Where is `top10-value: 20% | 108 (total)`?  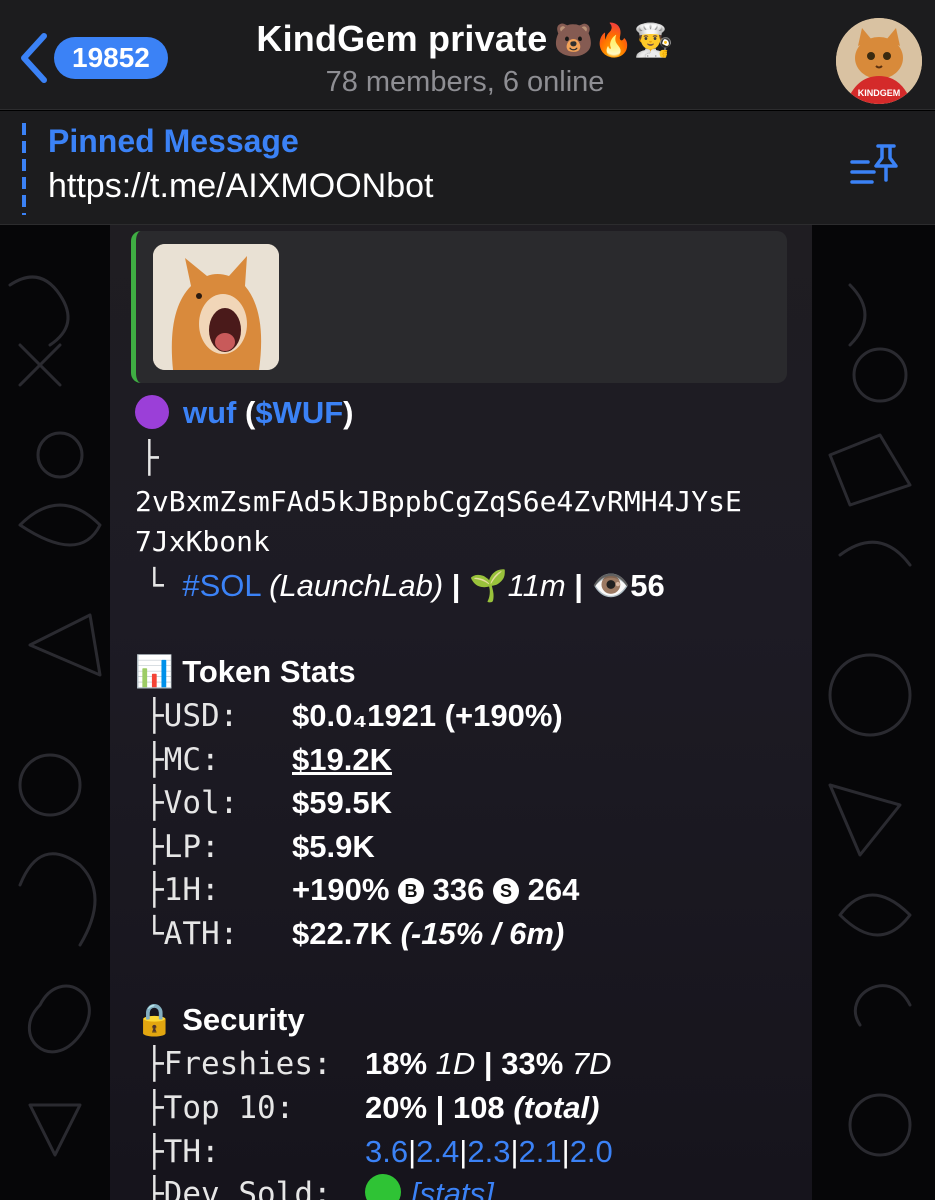
top10-value: 20% | 108 (total) is located at coordinates (482, 1107).